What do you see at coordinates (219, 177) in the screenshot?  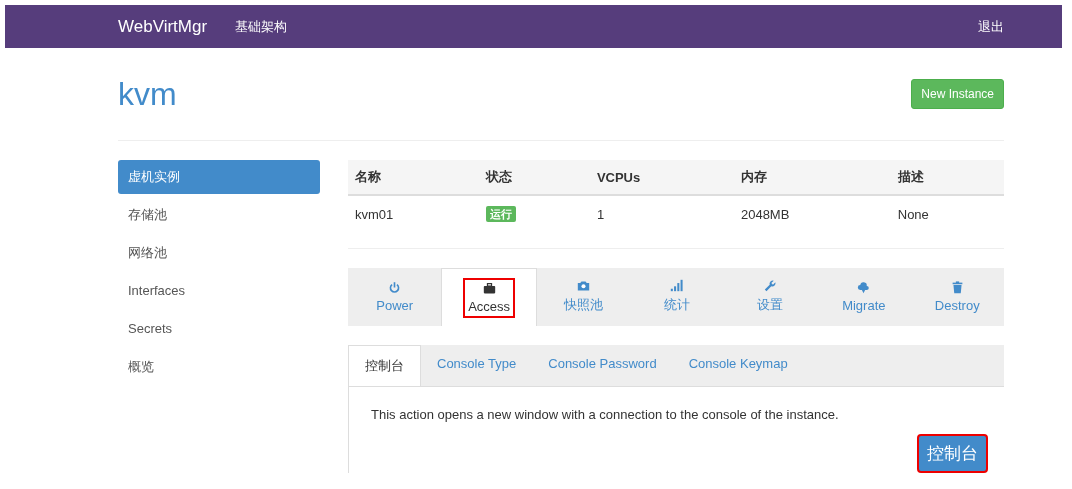 I see `sidebar-item: 虚机实例` at bounding box center [219, 177].